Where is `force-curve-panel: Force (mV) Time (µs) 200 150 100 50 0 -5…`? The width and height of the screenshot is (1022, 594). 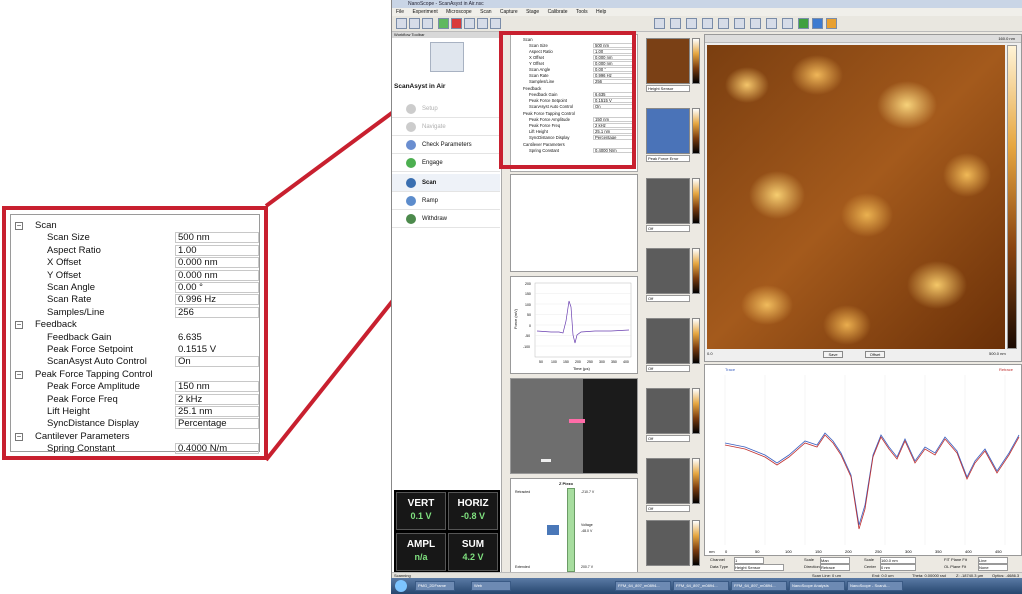 force-curve-panel: Force (mV) Time (µs) 200 150 100 50 0 -5… is located at coordinates (574, 325).